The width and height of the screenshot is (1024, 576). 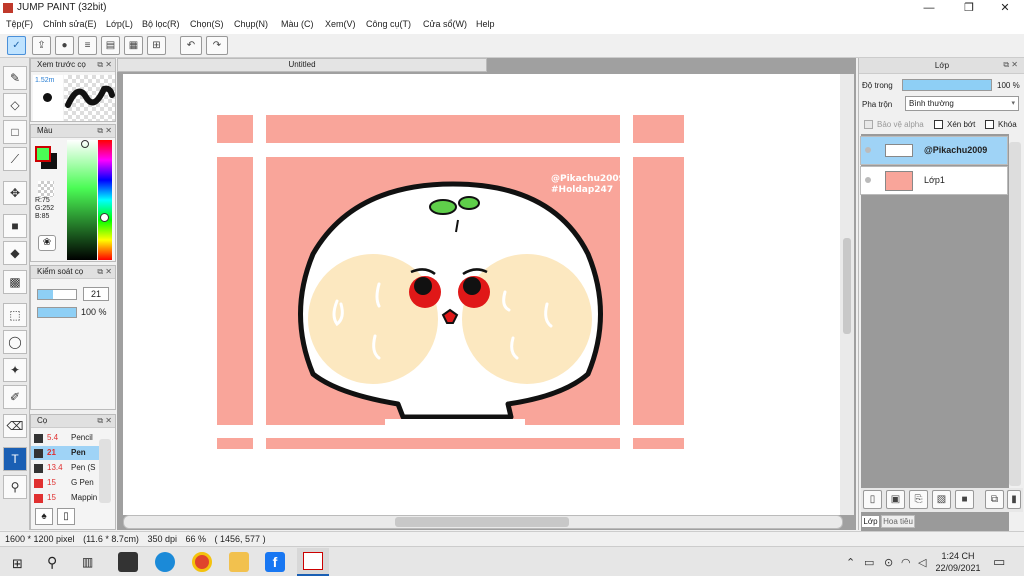 I want to click on new-brush-icon: ▯, so click(x=66, y=516).